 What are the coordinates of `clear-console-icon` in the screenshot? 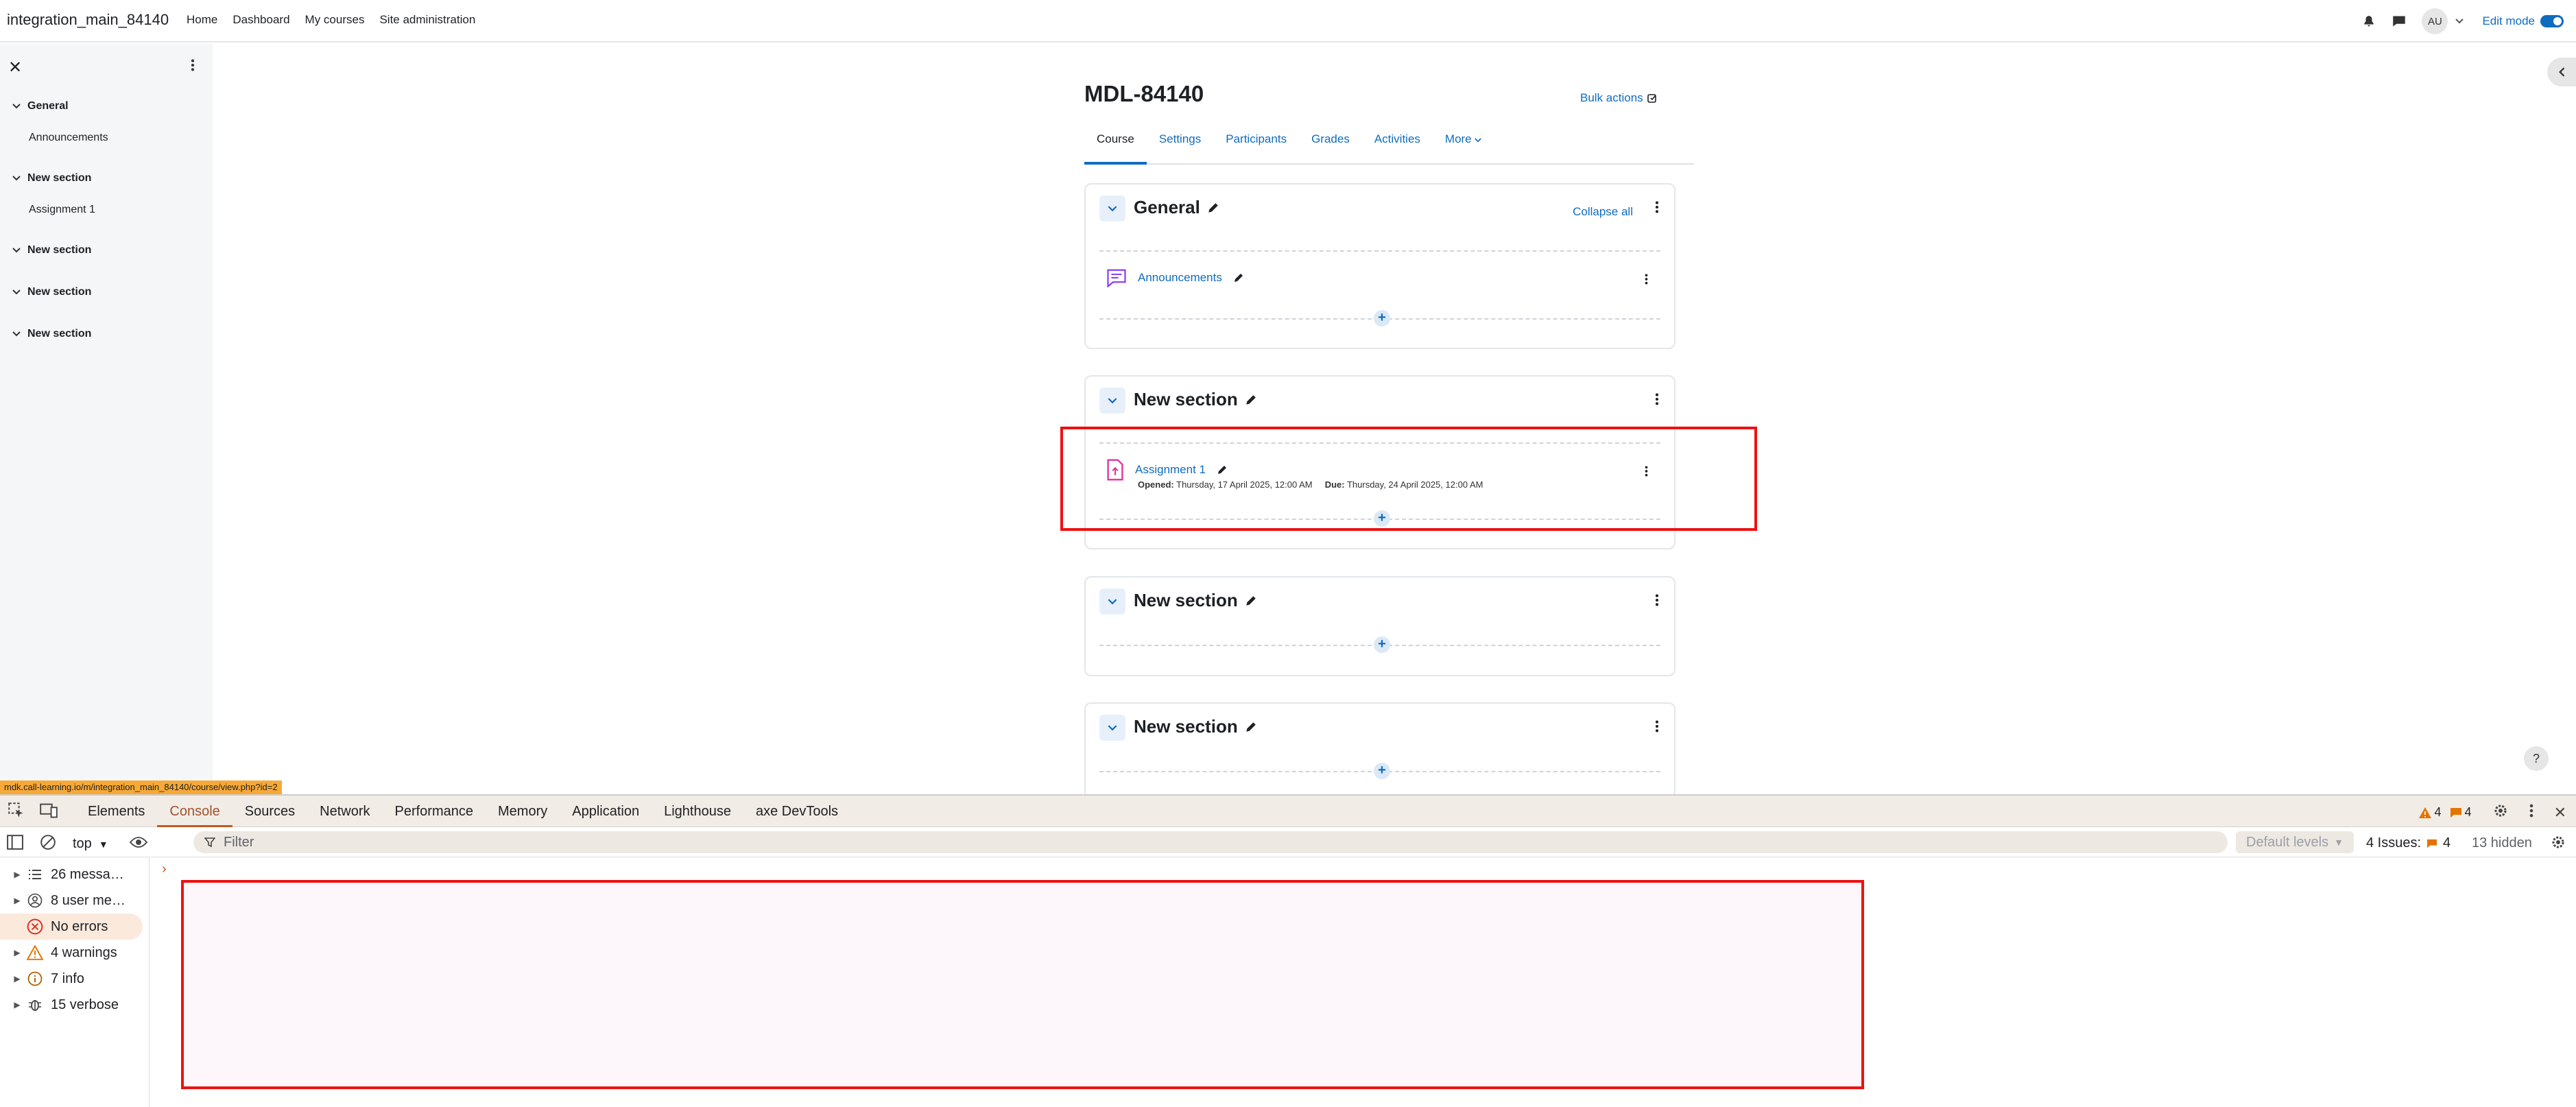 It's located at (48, 844).